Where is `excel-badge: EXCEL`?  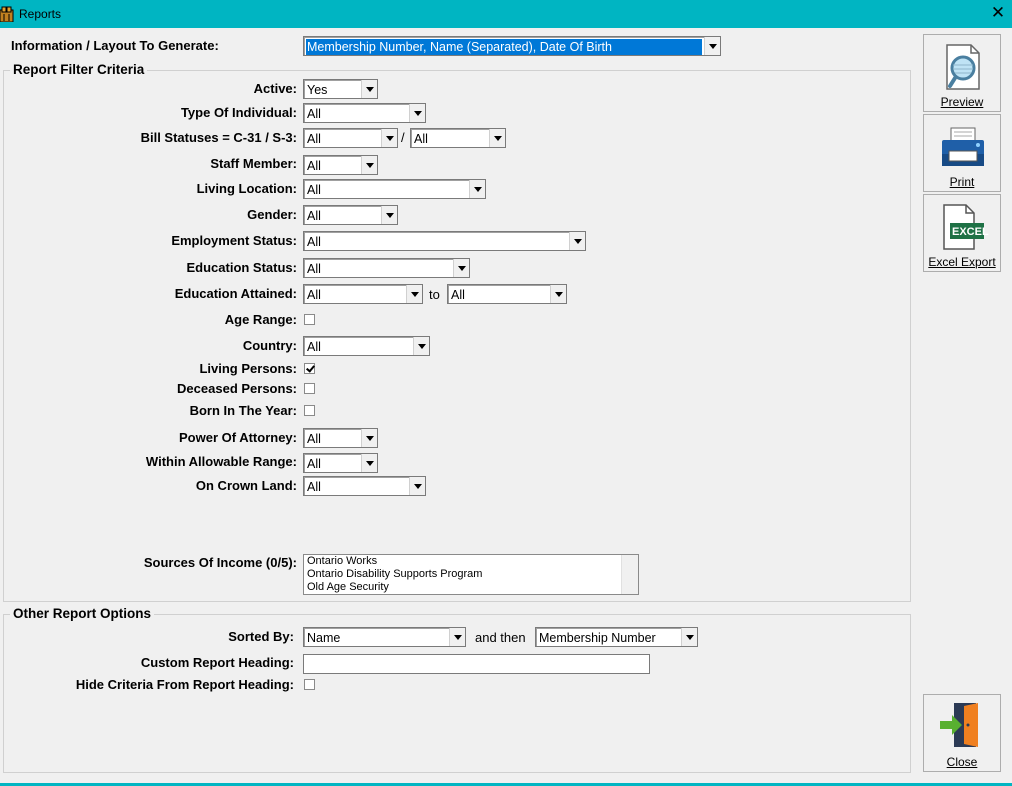
excel-badge: EXCEL is located at coordinates (970, 232).